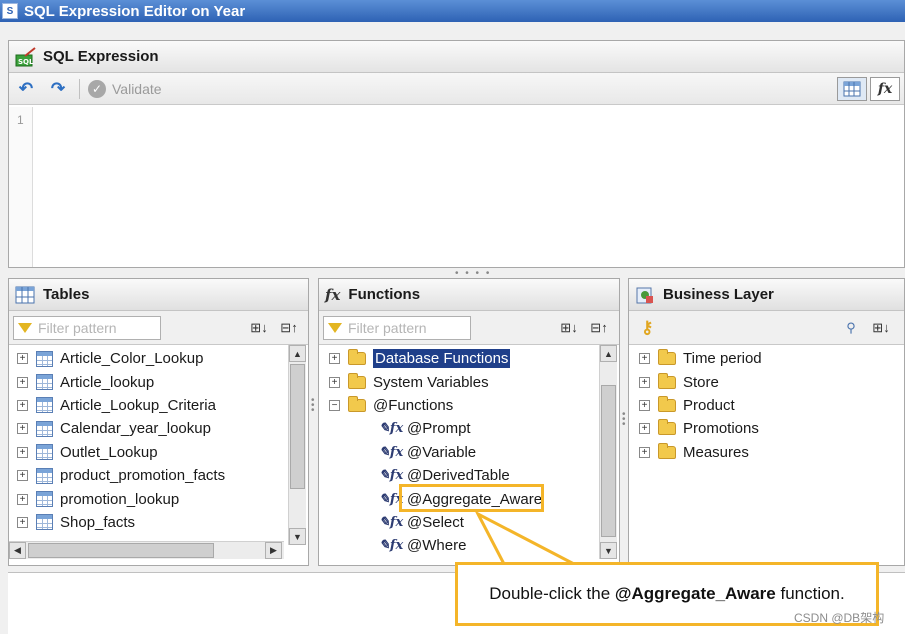  What do you see at coordinates (852, 89) in the screenshot?
I see `tables-view-button` at bounding box center [852, 89].